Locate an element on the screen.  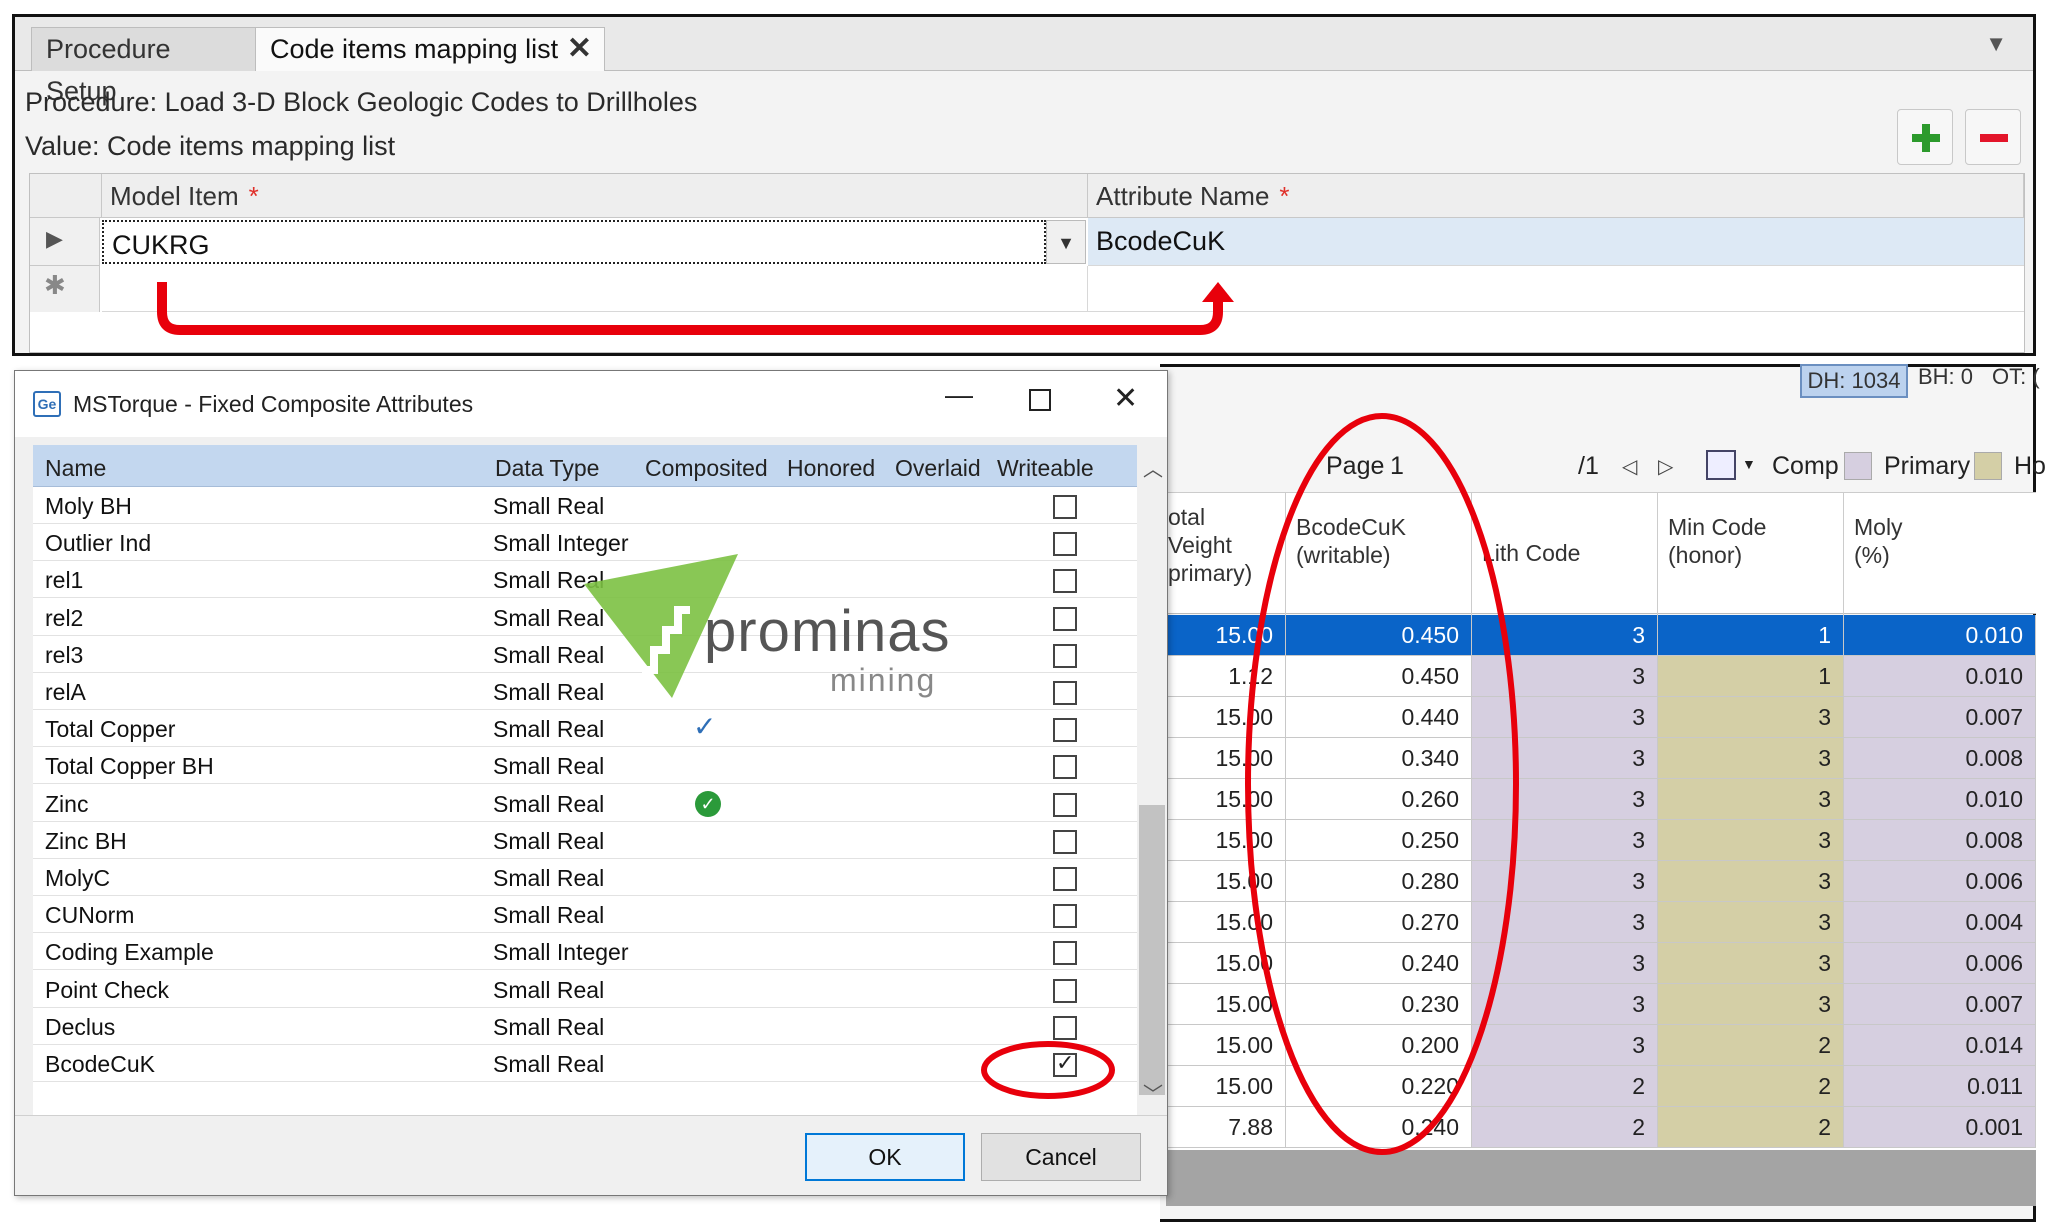
table-row: 15.00 0.270 3 3 0.004 is located at coordinates (1601, 922).